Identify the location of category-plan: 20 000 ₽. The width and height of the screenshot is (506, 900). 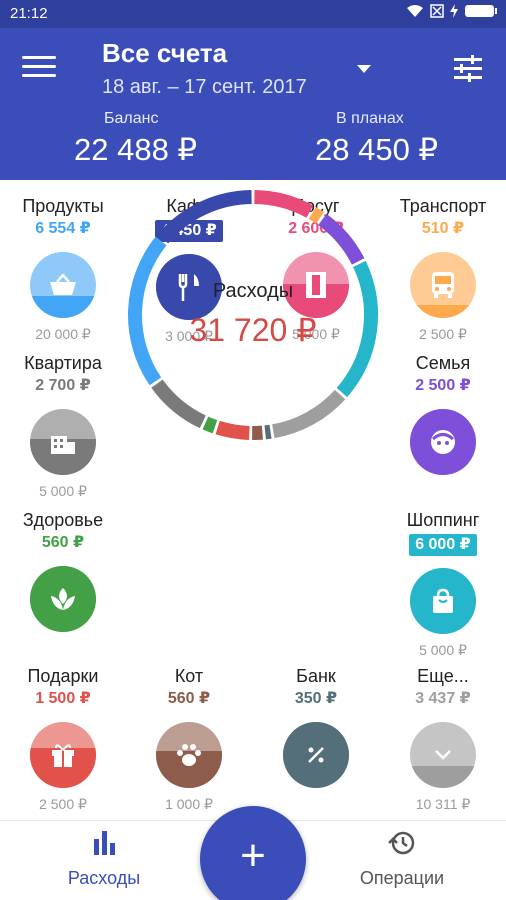
(63, 334).